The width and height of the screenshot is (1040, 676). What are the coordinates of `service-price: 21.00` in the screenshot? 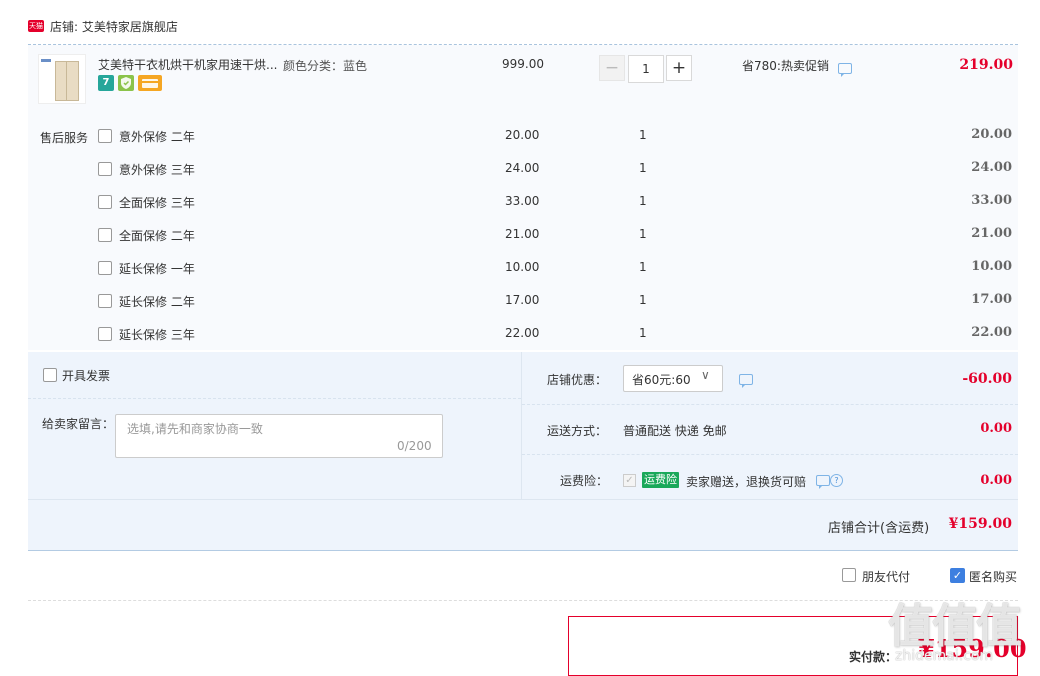 It's located at (522, 234).